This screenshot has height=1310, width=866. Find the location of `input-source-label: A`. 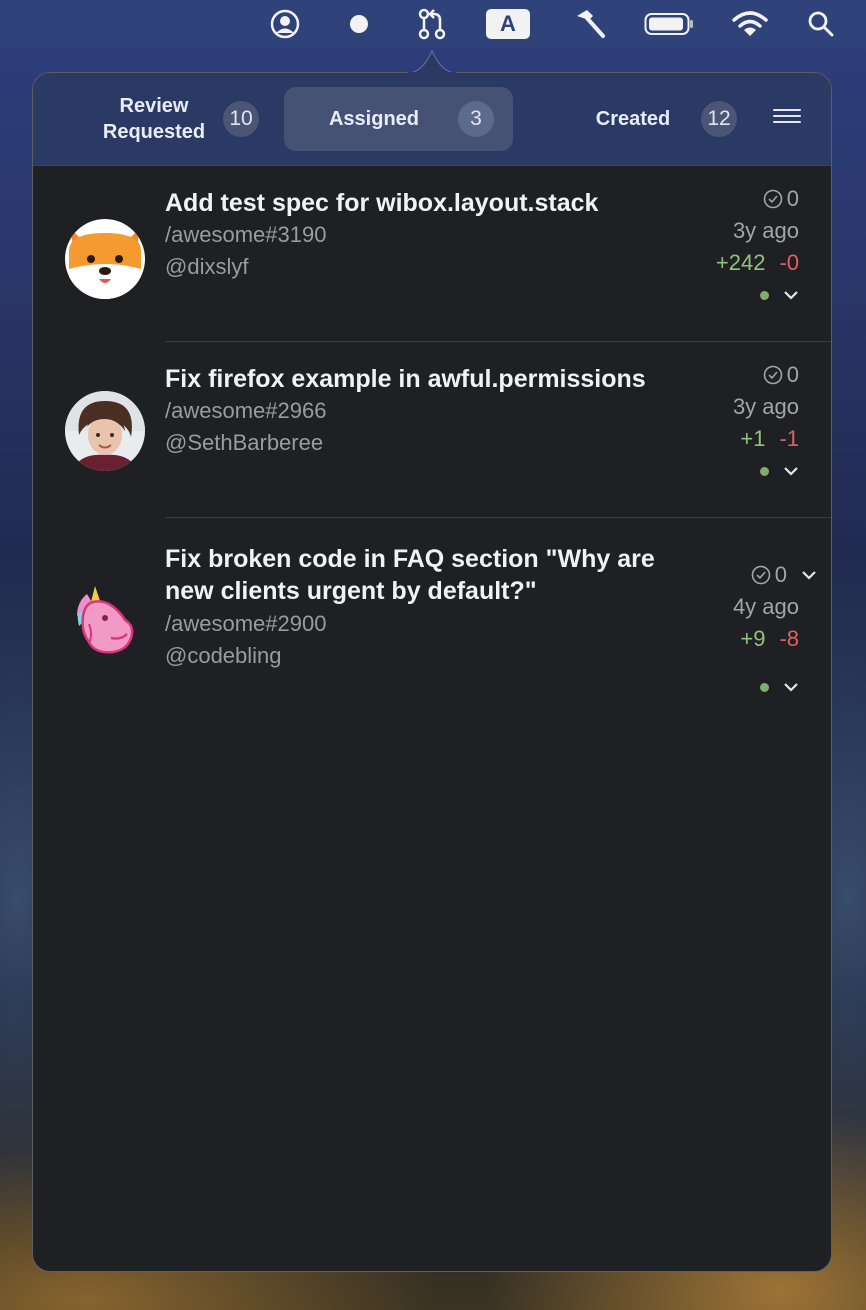

input-source-label: A is located at coordinates (508, 23).